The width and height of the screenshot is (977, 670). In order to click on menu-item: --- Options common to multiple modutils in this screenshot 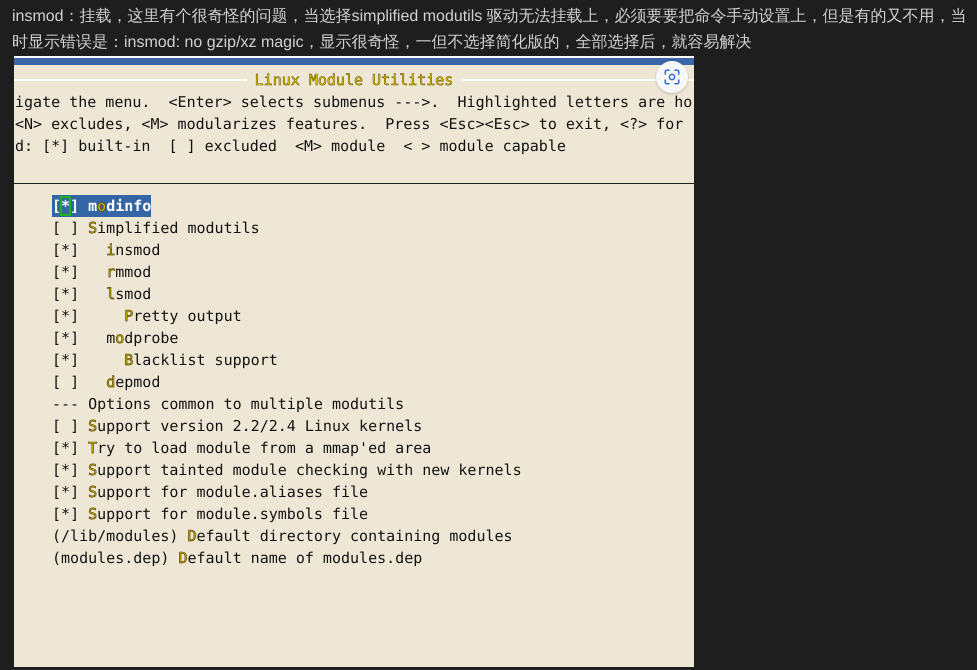, I will do `click(228, 404)`.